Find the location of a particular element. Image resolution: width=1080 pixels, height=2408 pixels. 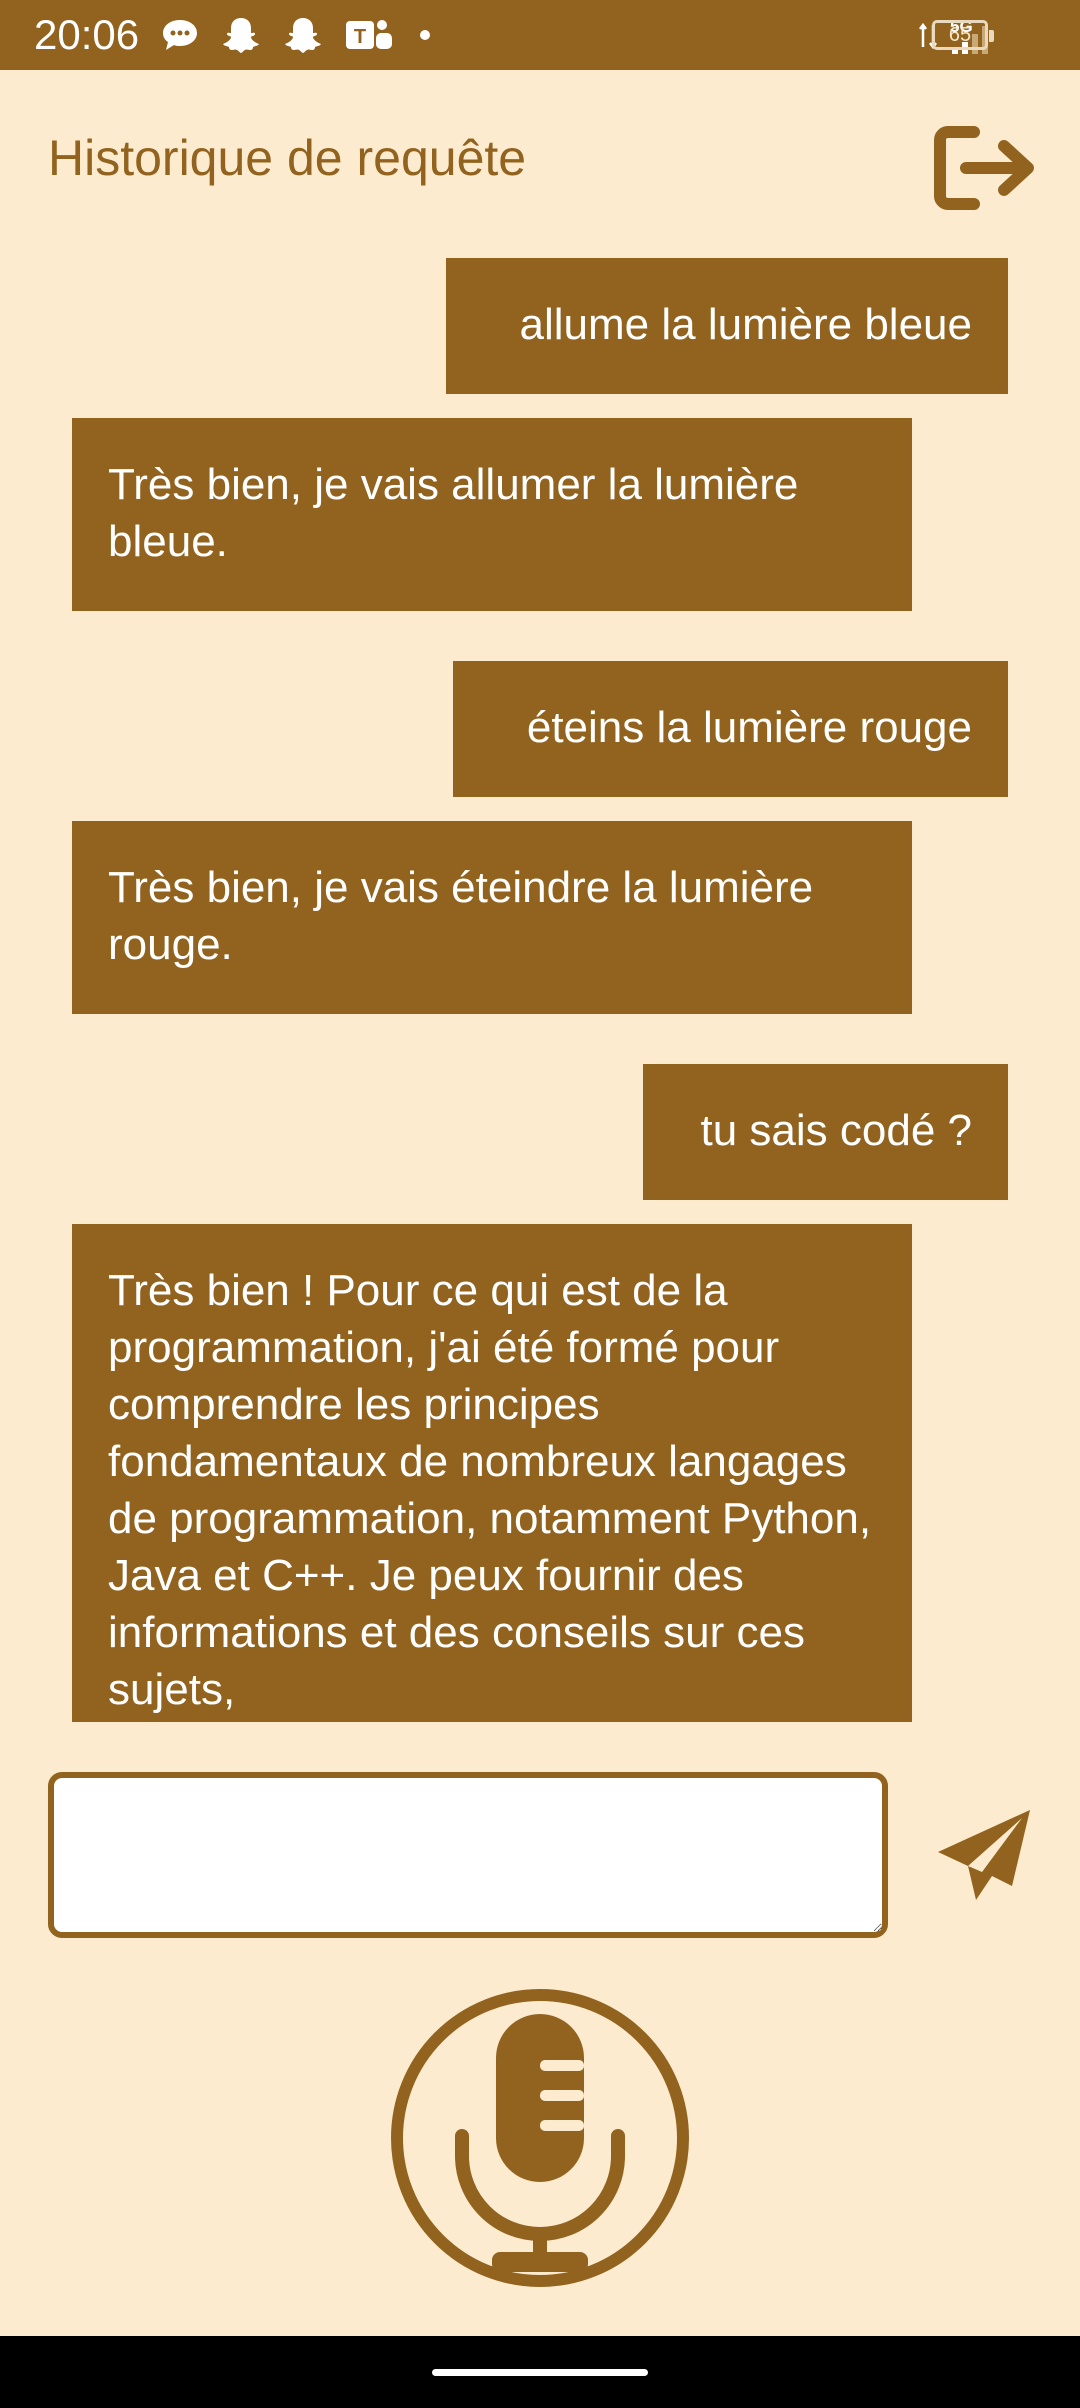

user-message: allume la lumière bleue is located at coordinates (727, 326).